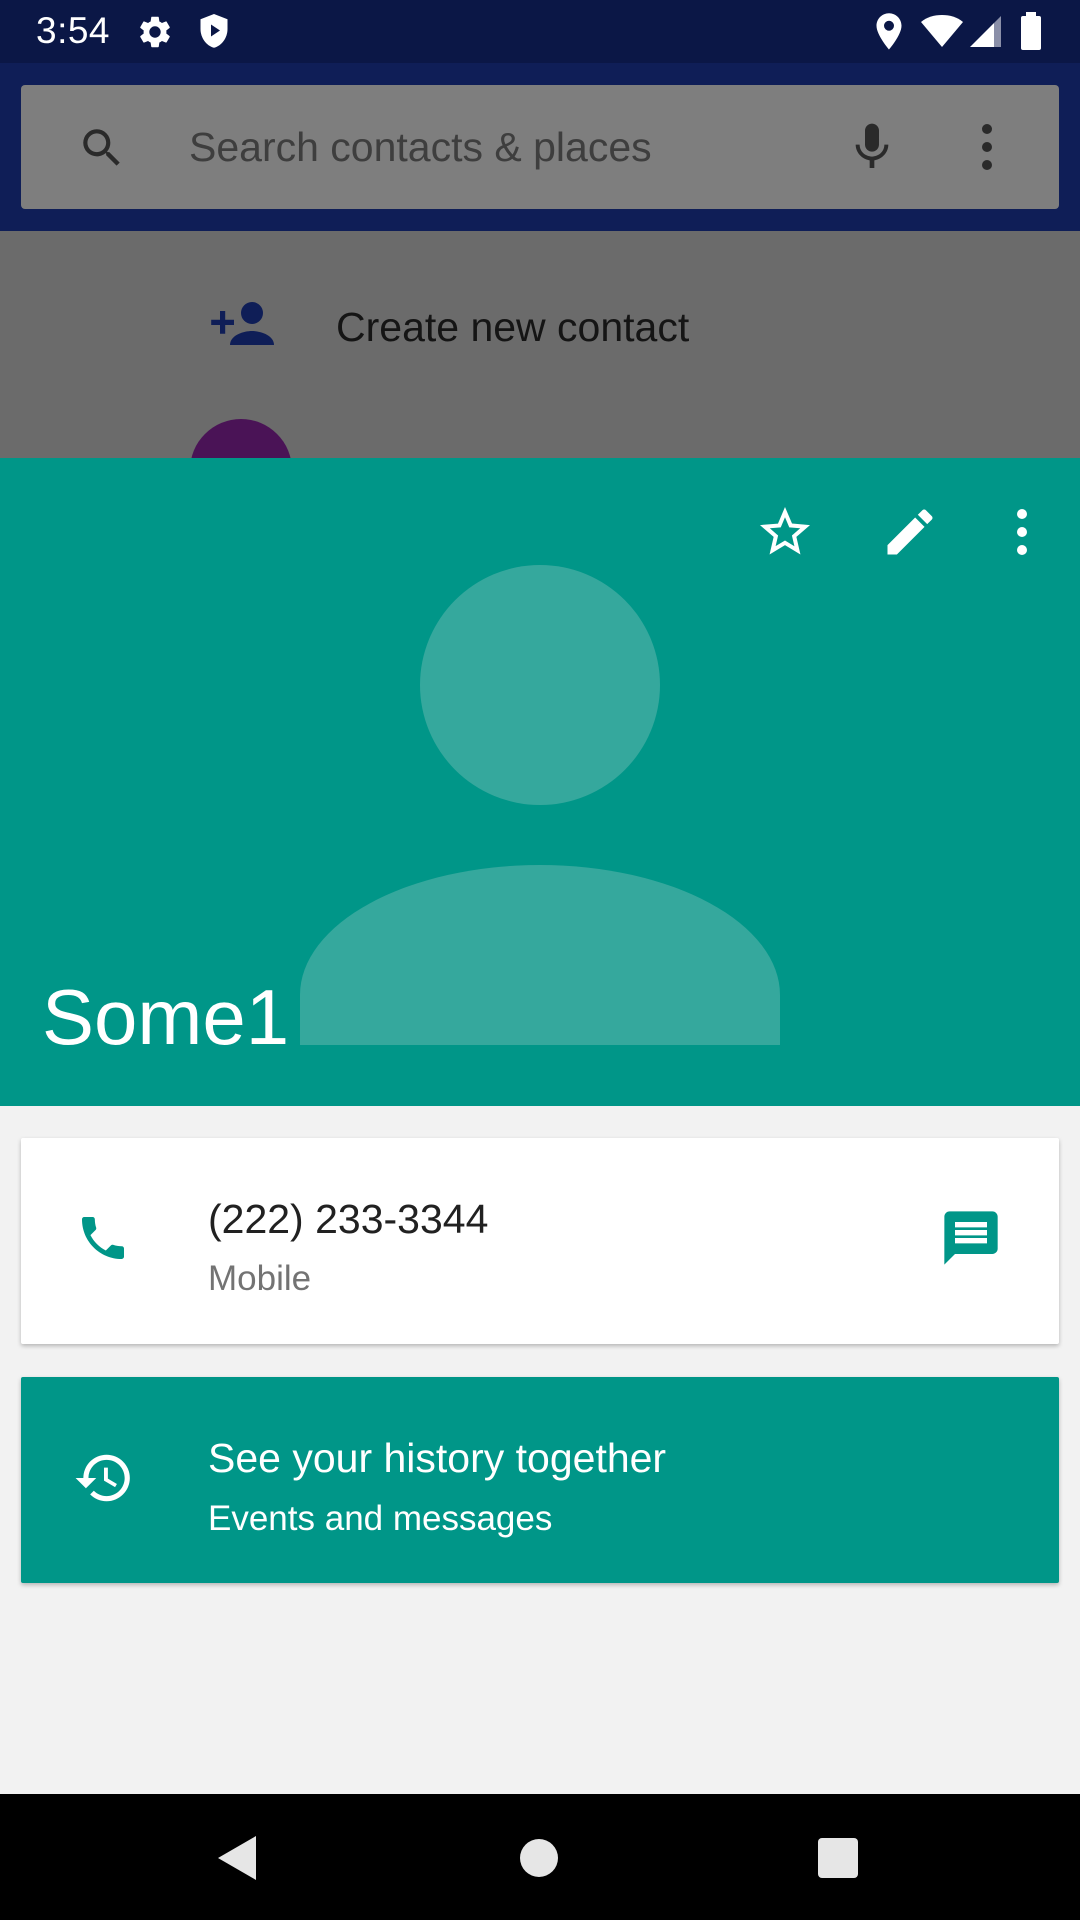 This screenshot has width=1080, height=1920. I want to click on phone-type-label: Mobile, so click(260, 1278).